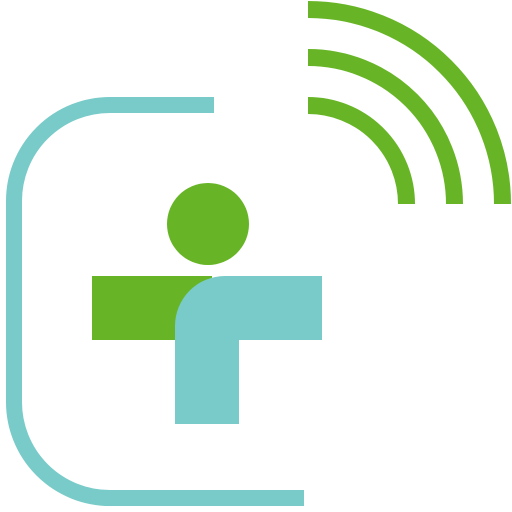 This screenshot has height=512, width=512. I want to click on person-body-shape, so click(248, 350).